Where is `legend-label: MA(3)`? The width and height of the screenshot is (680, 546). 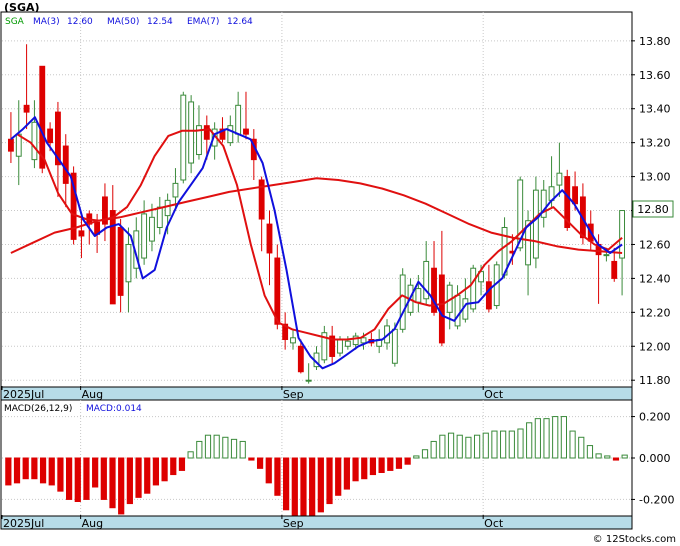
legend-label: MA(3) is located at coordinates (46, 22).